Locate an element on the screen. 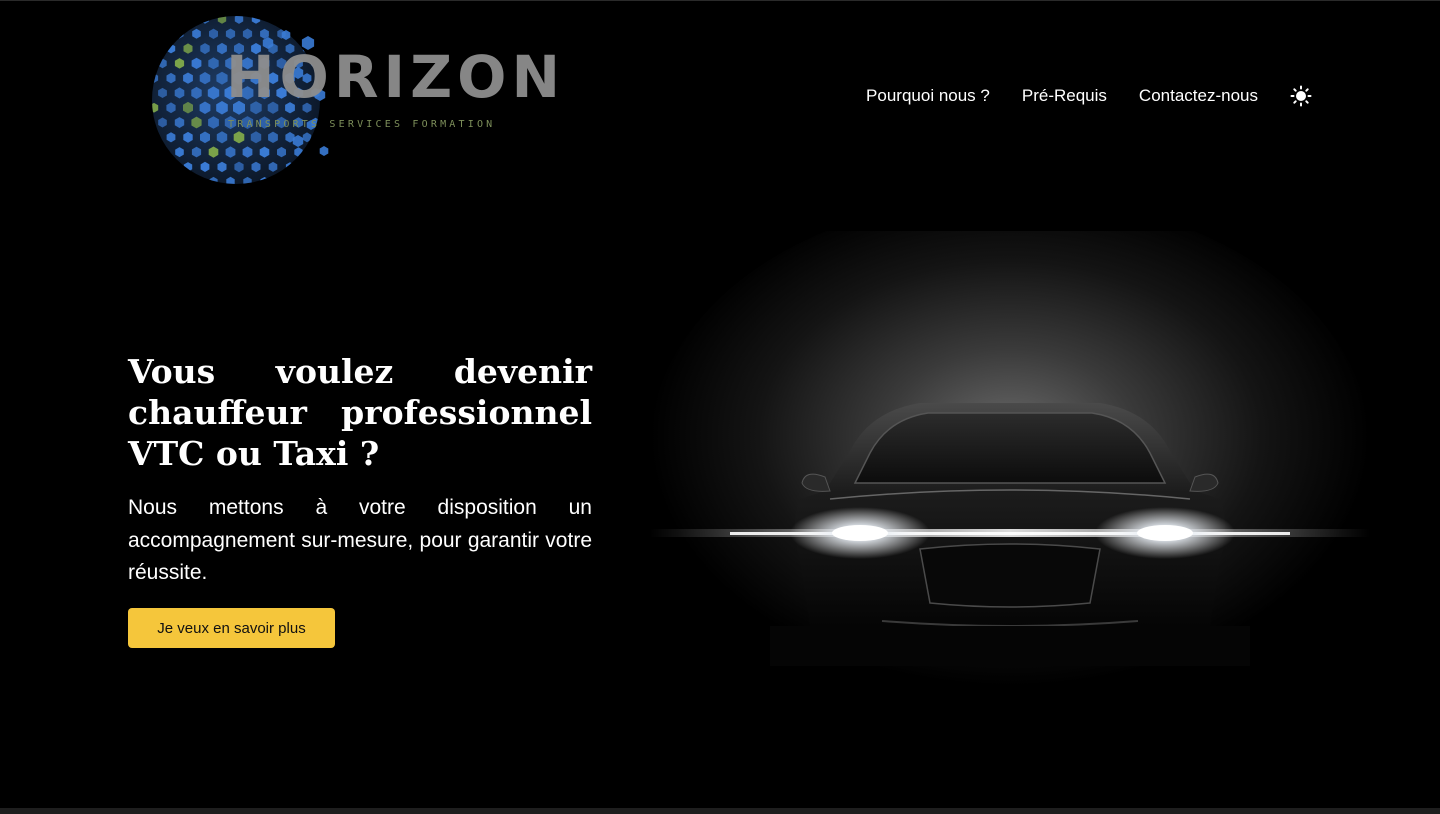 The height and width of the screenshot is (814, 1440). brand-logo: HORIZON TRANSPORTS SERVICES FORMATION is located at coordinates (354, 100).